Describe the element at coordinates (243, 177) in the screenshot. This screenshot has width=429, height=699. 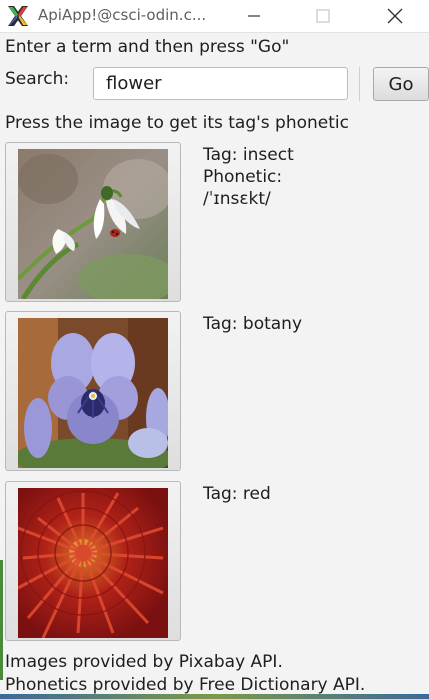
I see `phonetic-label: Phonetic:` at that location.